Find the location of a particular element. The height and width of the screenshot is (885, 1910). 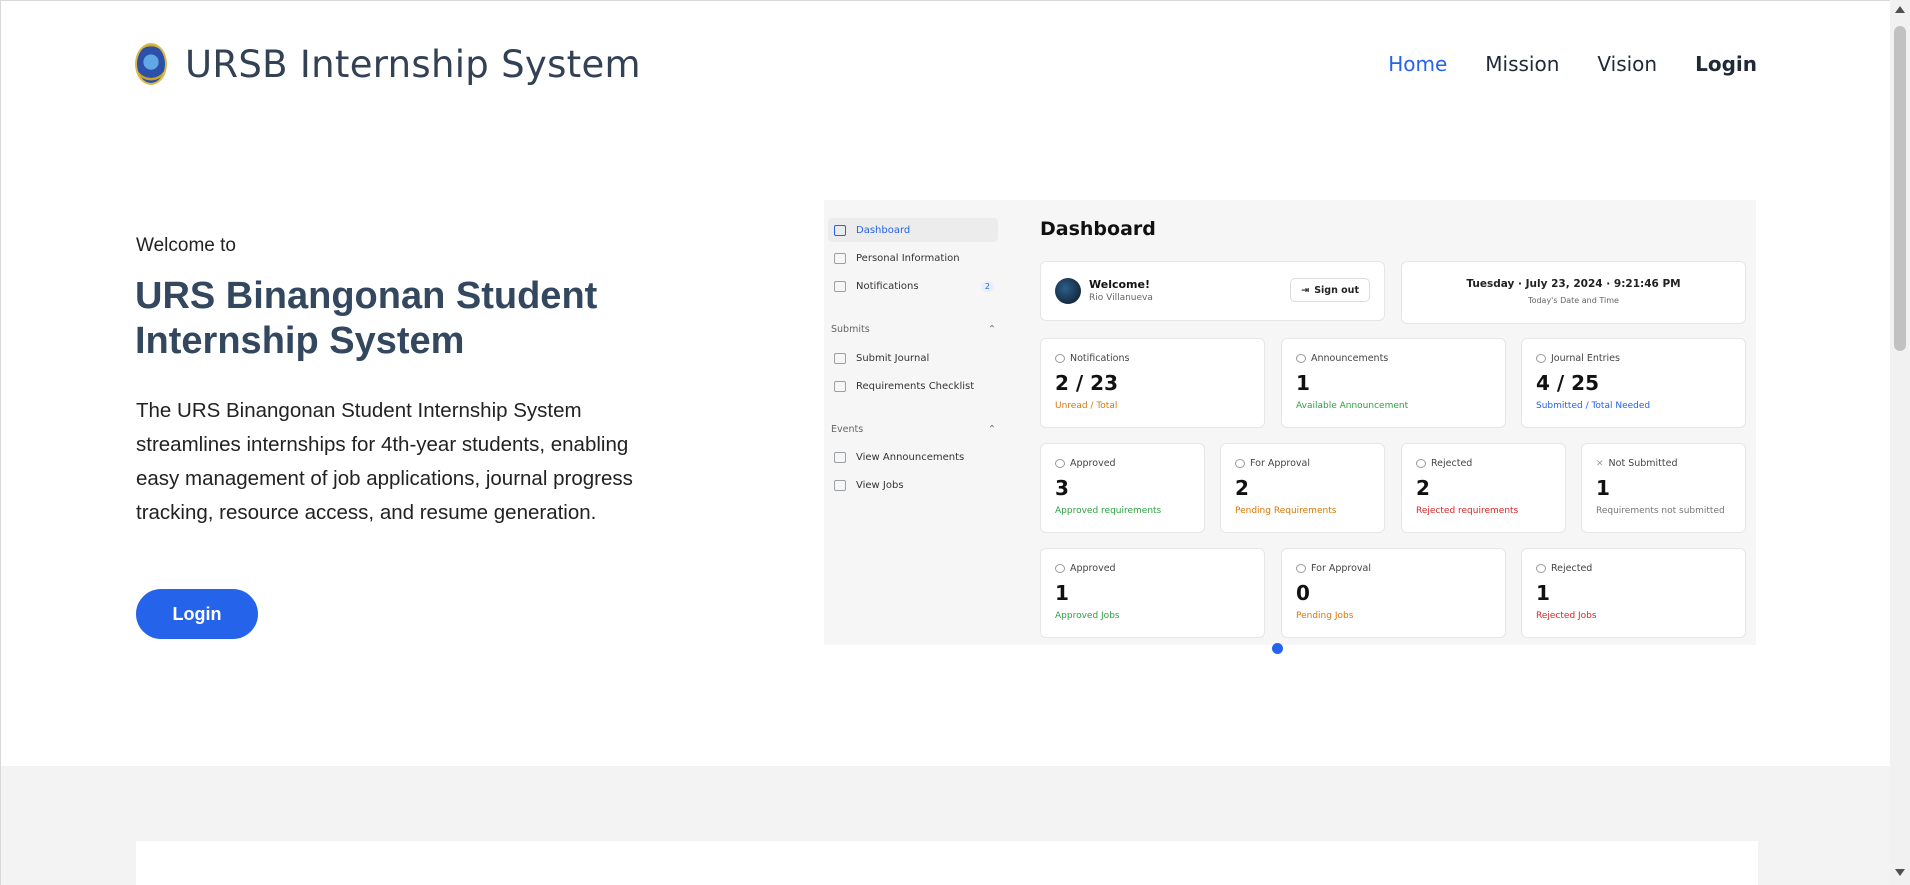

preview-section-submits: Submits ⌃ is located at coordinates (913, 329).